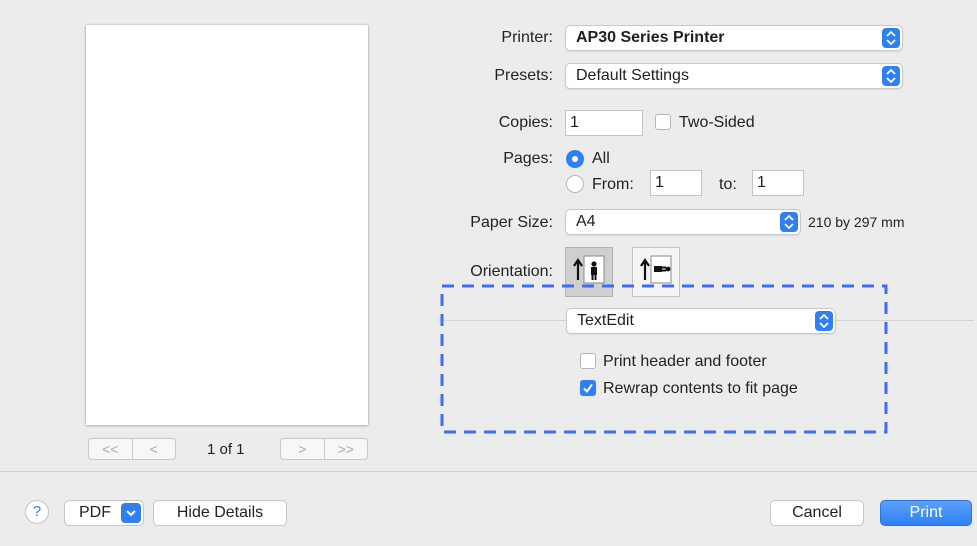 Image resolution: width=977 pixels, height=546 pixels. I want to click on last-page-button: >>, so click(345, 449).